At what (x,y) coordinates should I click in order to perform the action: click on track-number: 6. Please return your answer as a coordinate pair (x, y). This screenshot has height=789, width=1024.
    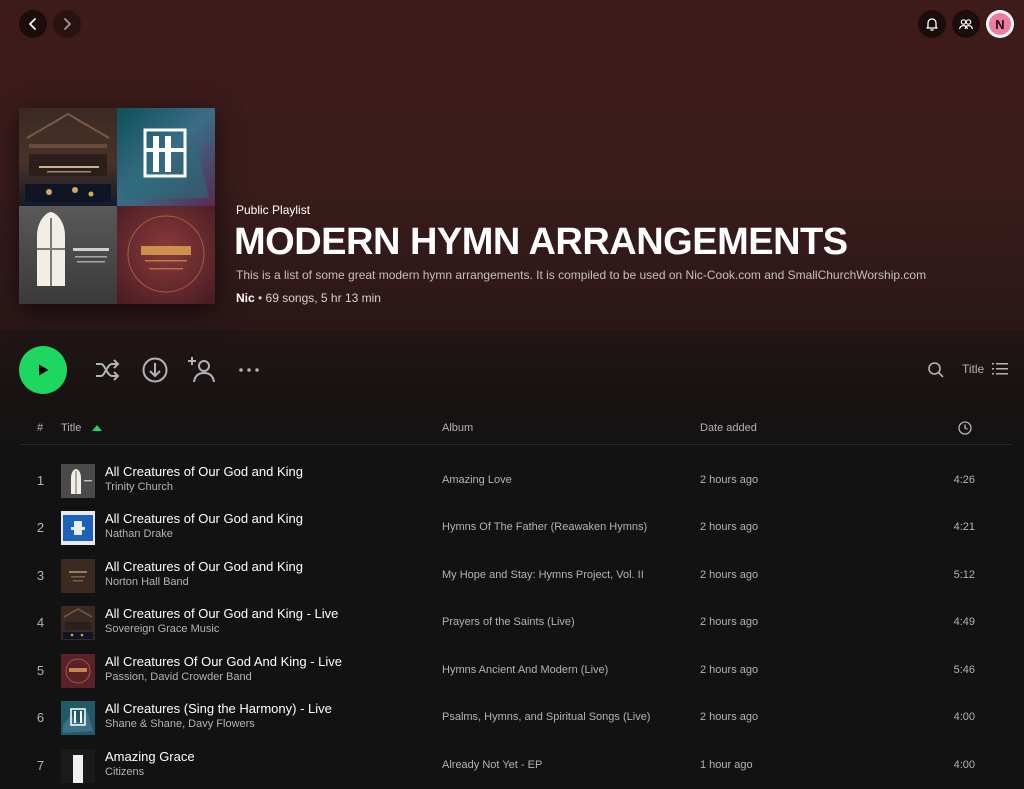
    Looking at the image, I should click on (40, 717).